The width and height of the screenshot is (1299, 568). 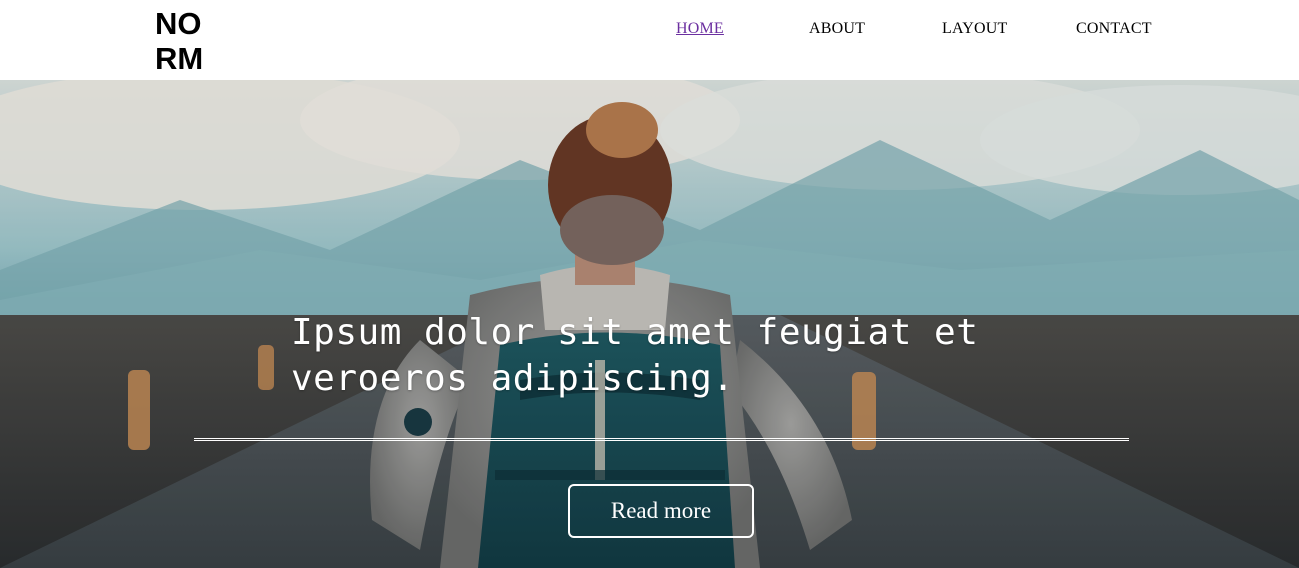 I want to click on site-logo: NO RM, so click(x=185, y=41).